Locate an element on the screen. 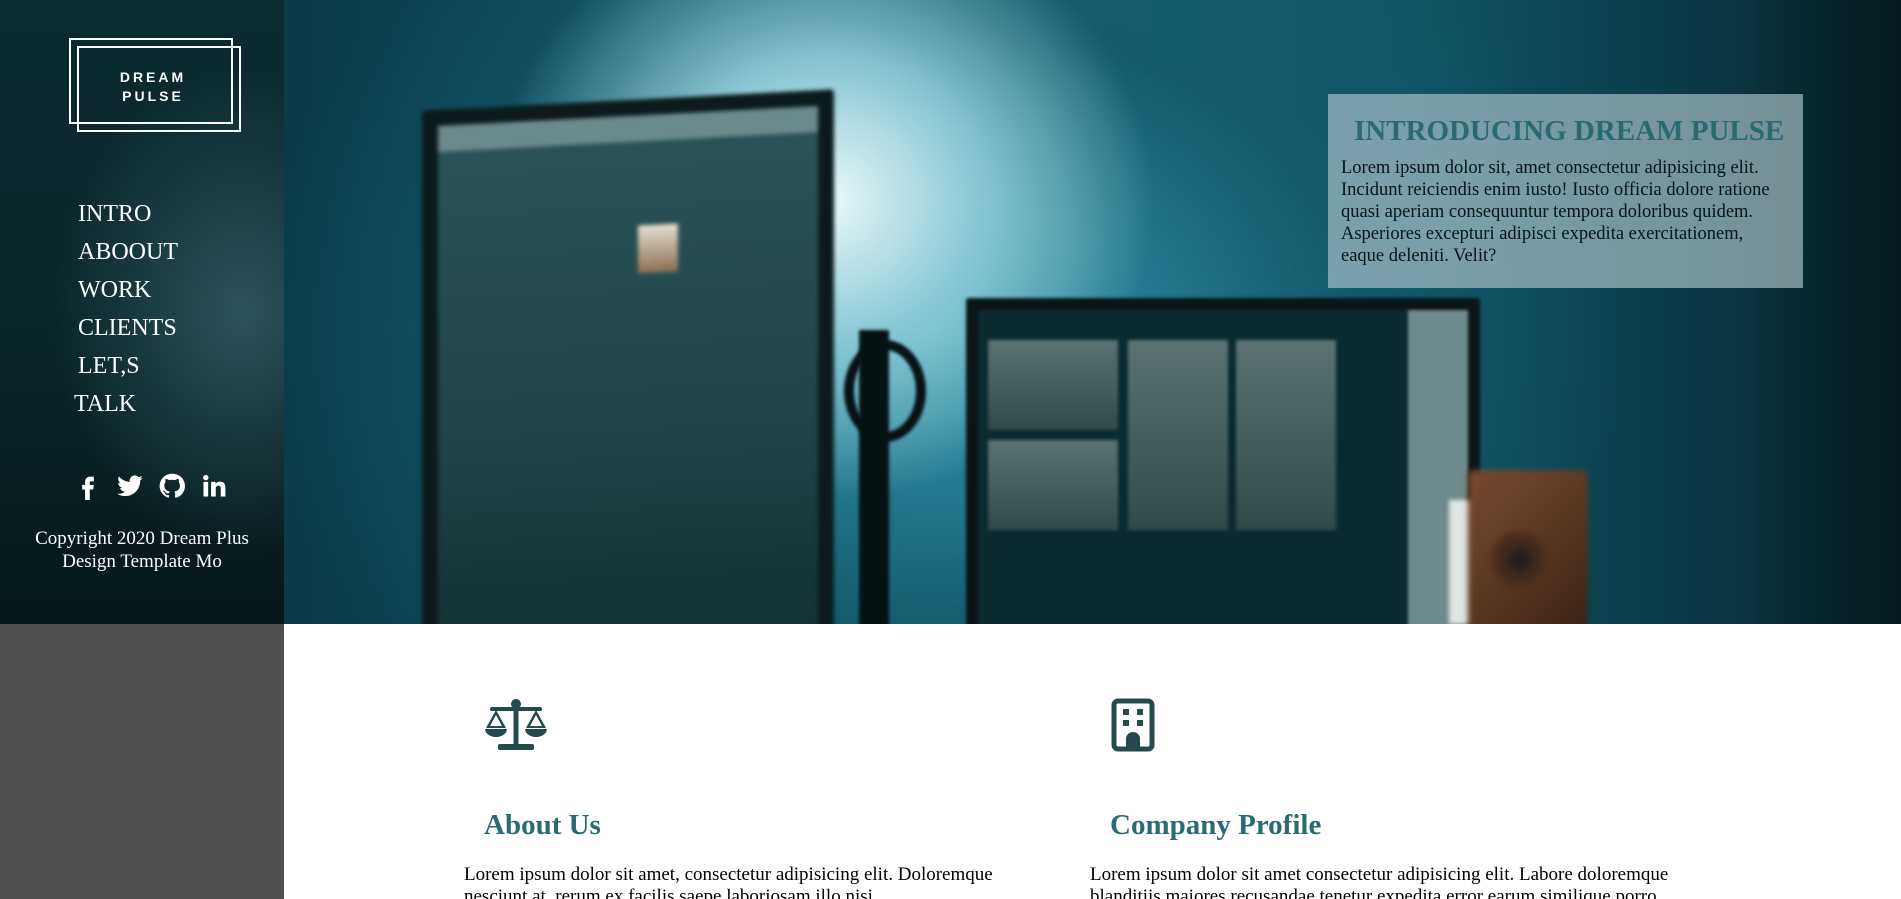  hero-image-left-monitor is located at coordinates (628, 356).